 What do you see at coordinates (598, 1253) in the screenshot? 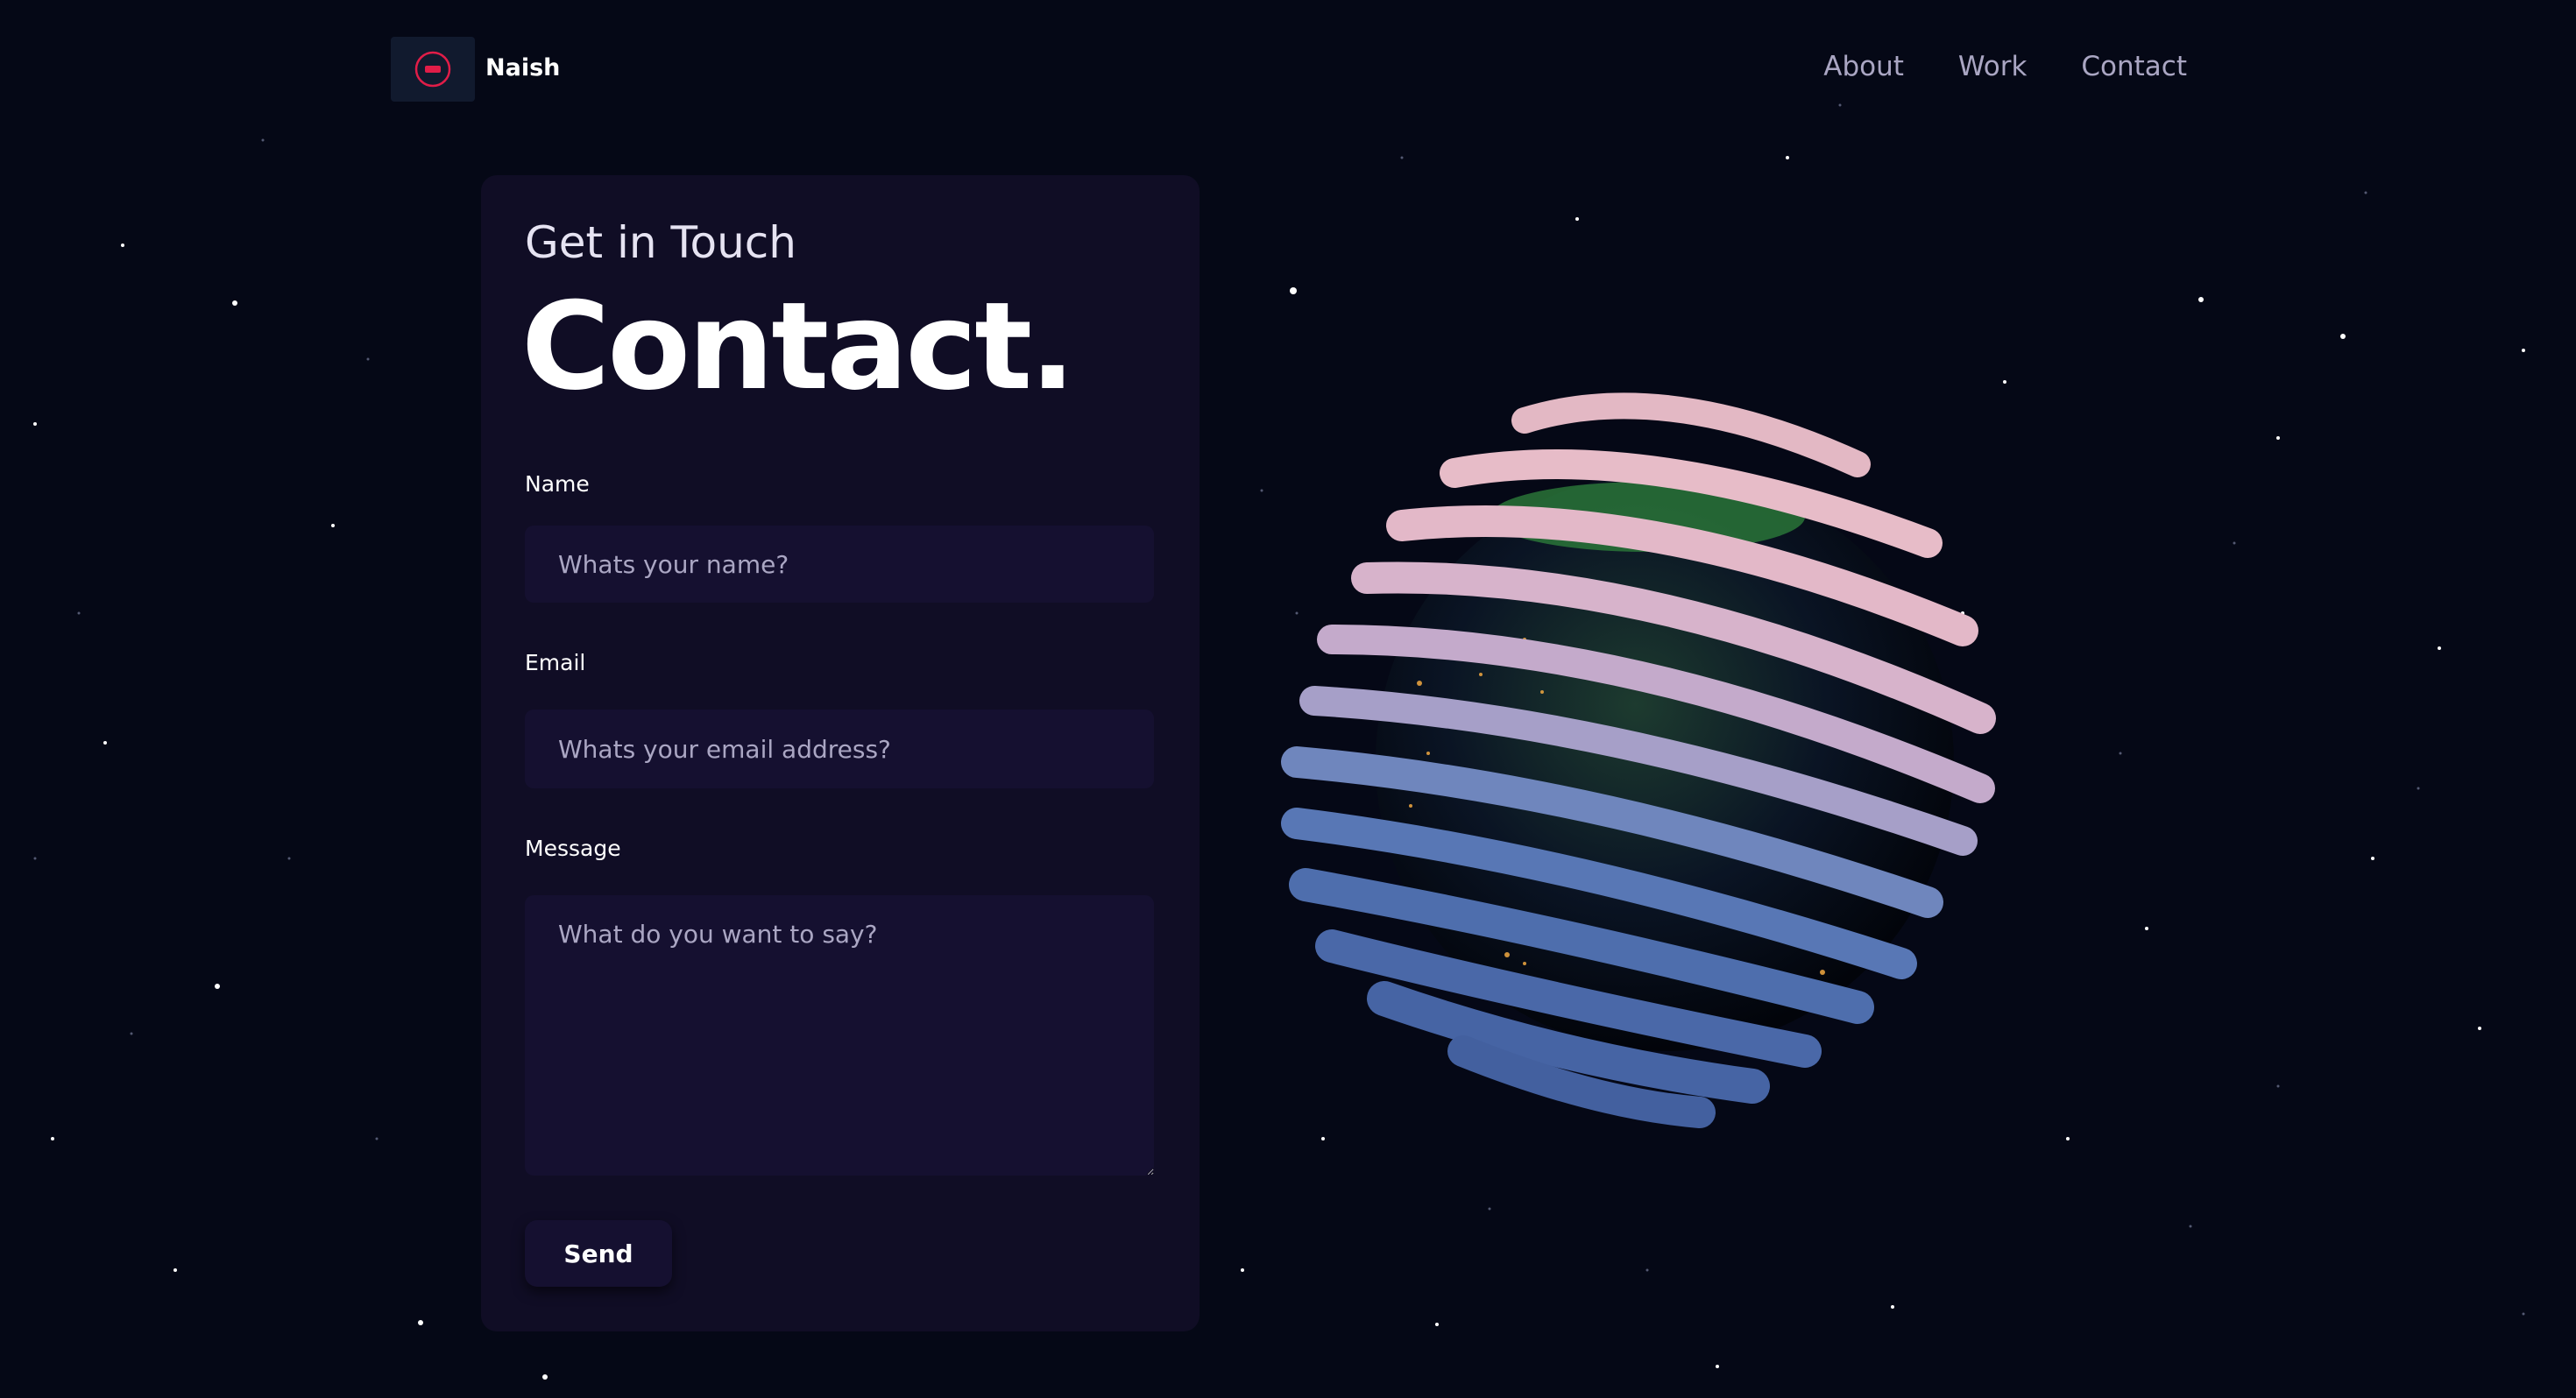
I see `send-button: Send` at bounding box center [598, 1253].